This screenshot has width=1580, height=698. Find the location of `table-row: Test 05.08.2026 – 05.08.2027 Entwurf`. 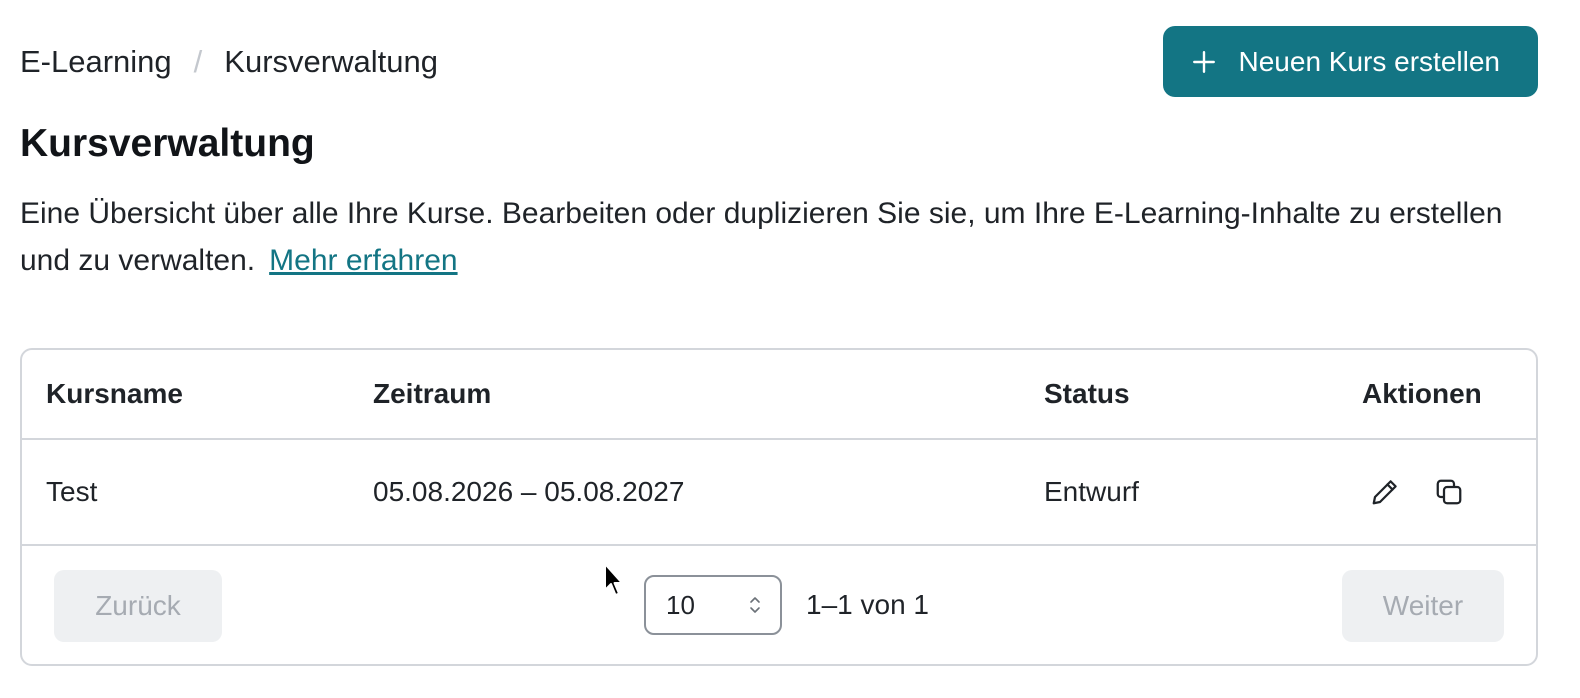

table-row: Test 05.08.2026 – 05.08.2027 Entwurf is located at coordinates (779, 493).